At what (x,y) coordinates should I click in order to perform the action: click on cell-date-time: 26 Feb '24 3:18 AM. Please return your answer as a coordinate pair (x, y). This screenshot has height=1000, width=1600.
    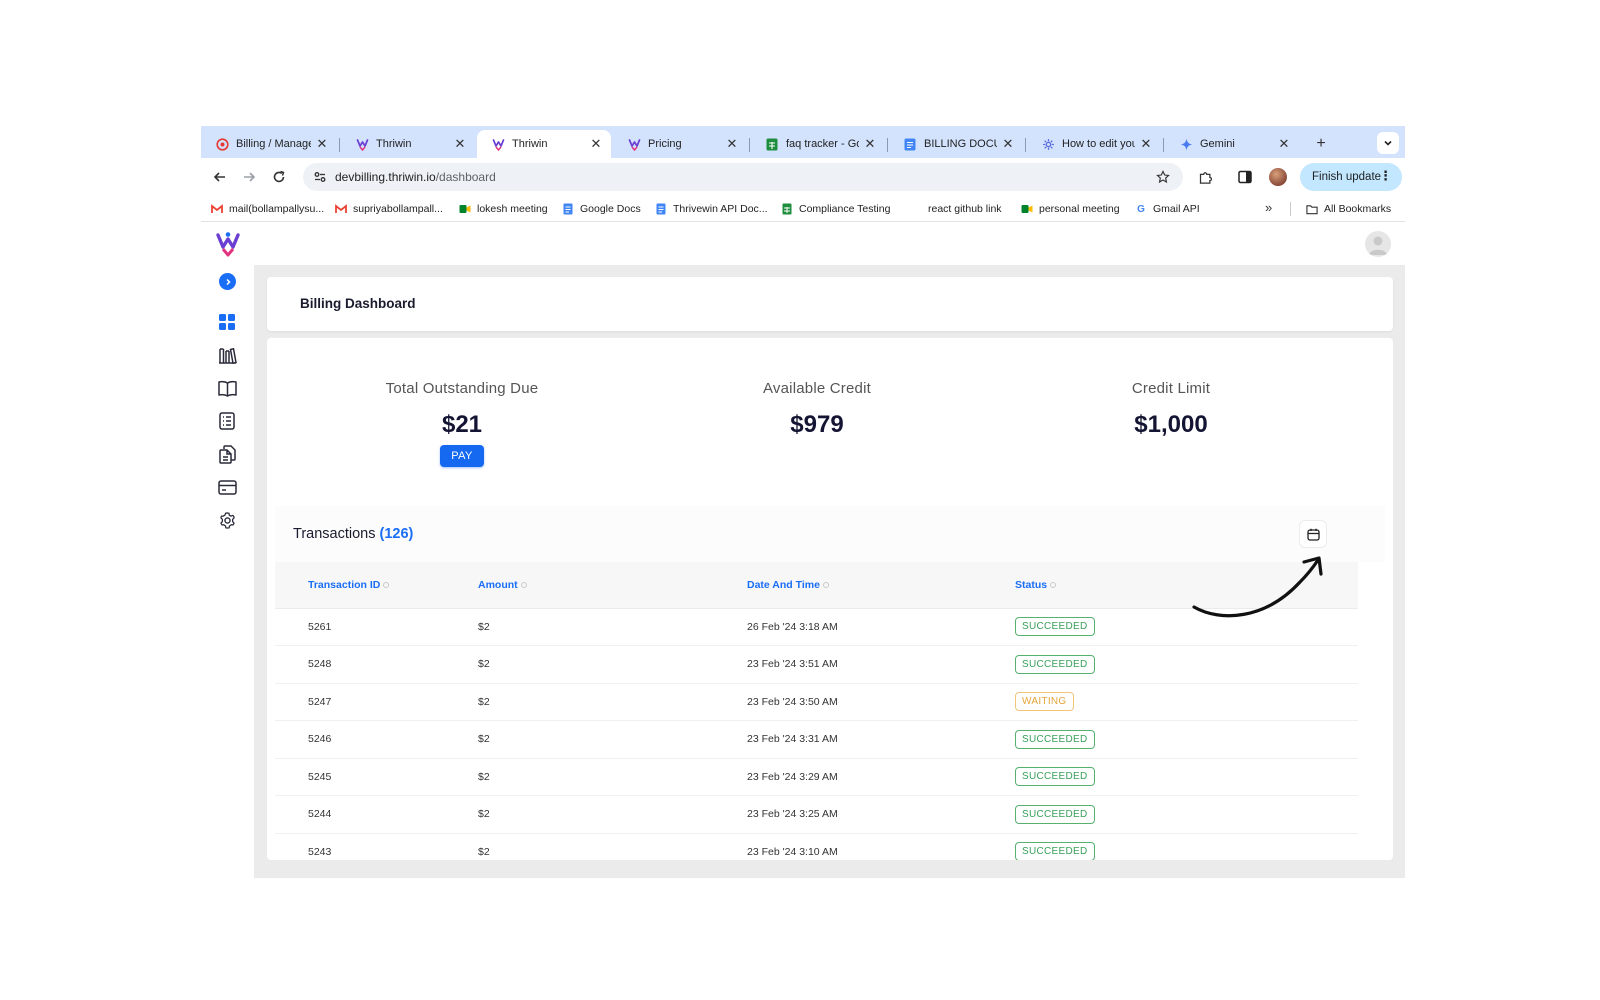
    Looking at the image, I should click on (881, 627).